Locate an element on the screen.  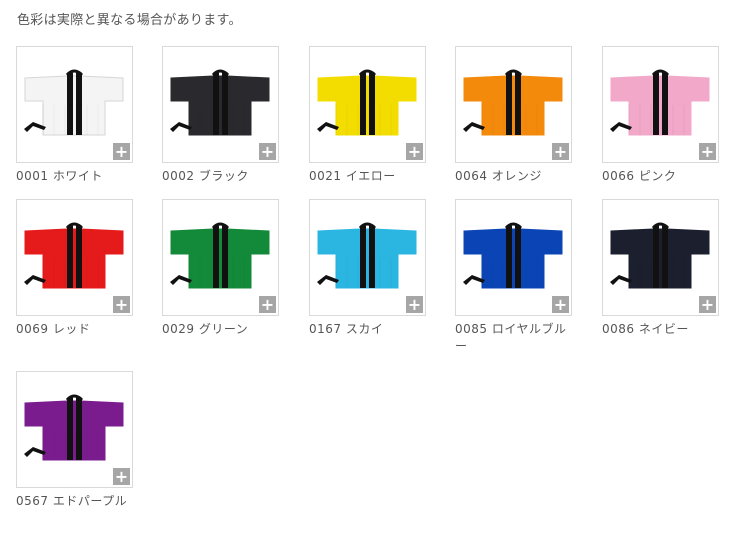
color-swatch: +0567 エドパープル is located at coordinates (74, 440).